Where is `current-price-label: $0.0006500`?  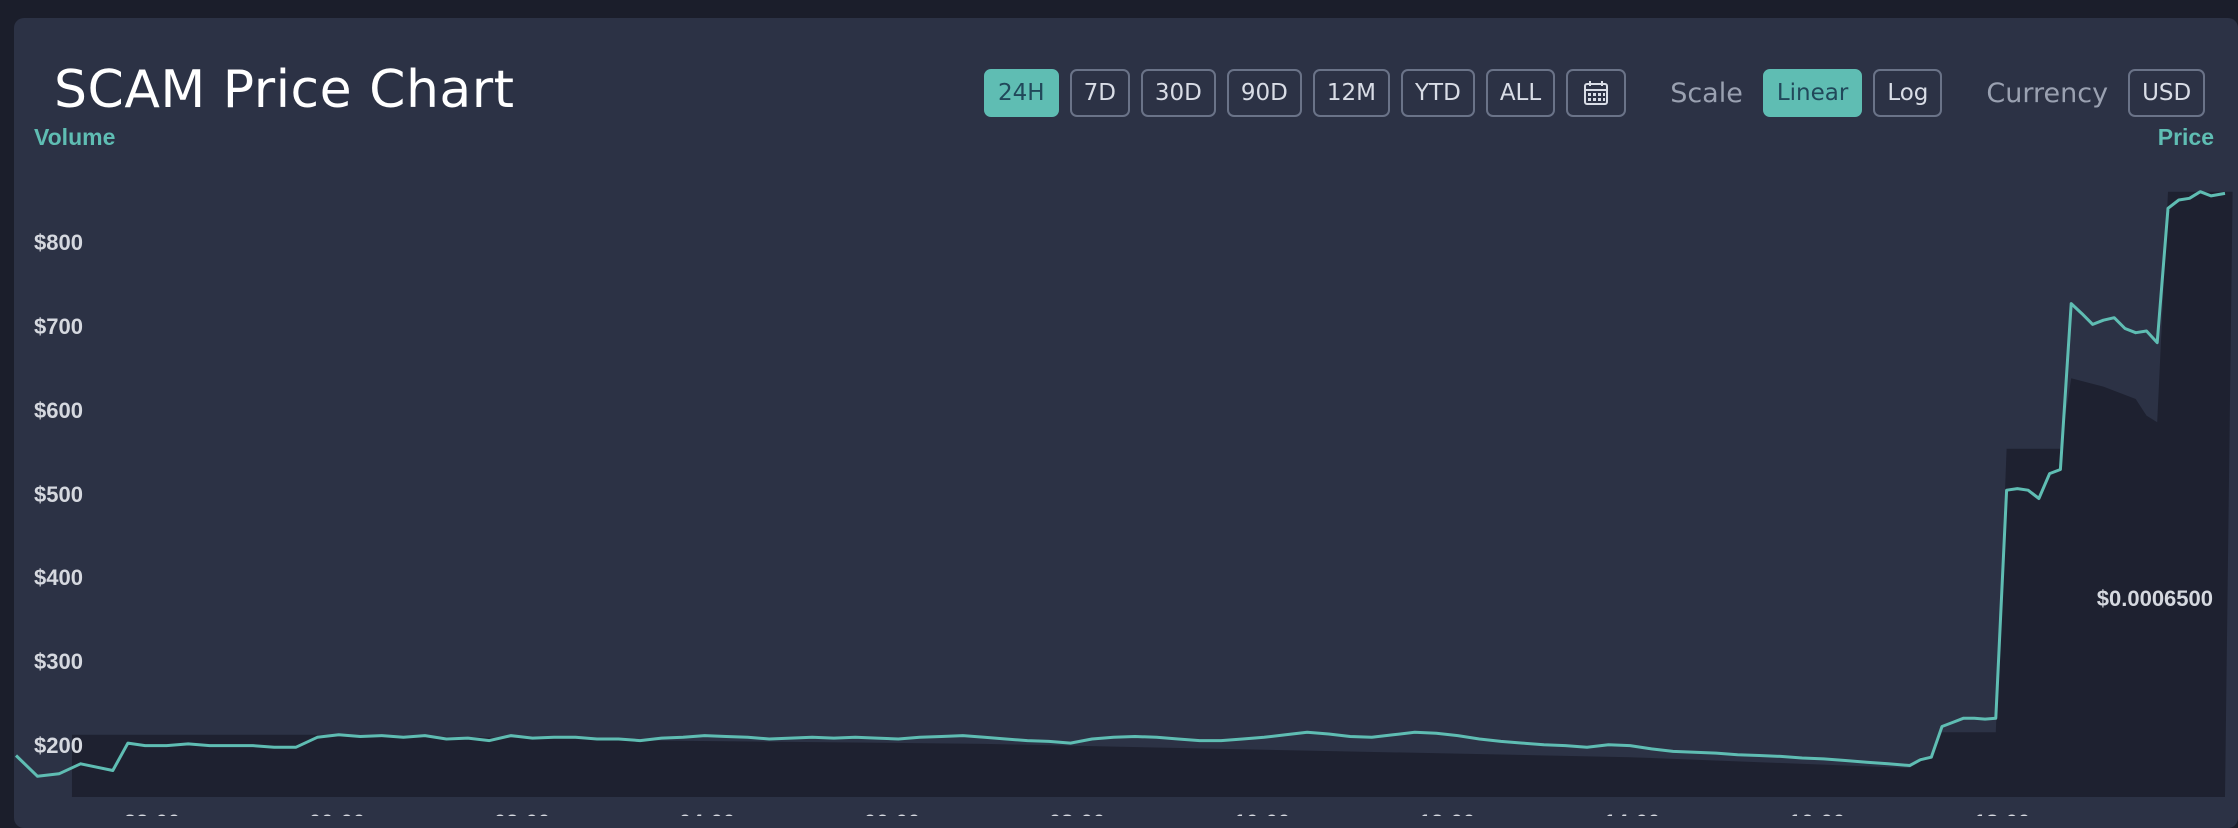 current-price-label: $0.0006500 is located at coordinates (2155, 598).